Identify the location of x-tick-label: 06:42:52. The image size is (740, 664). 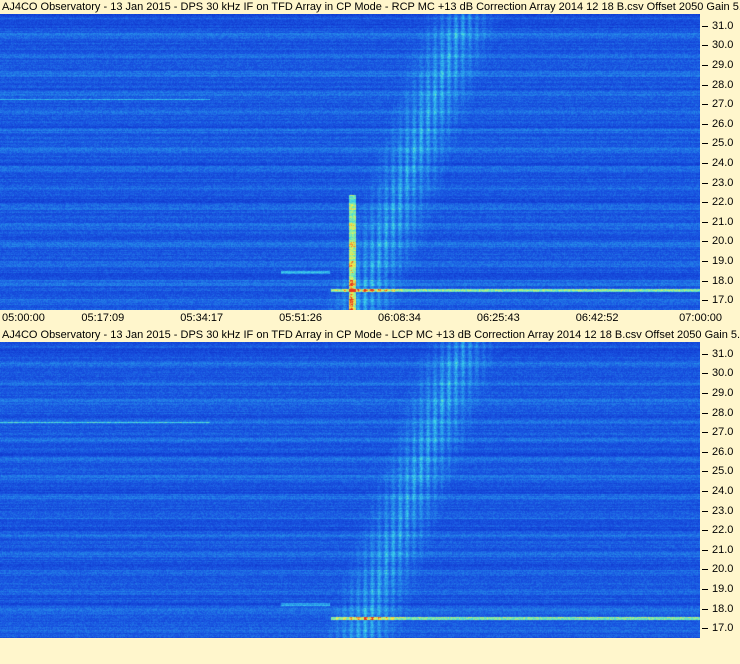
(597, 318).